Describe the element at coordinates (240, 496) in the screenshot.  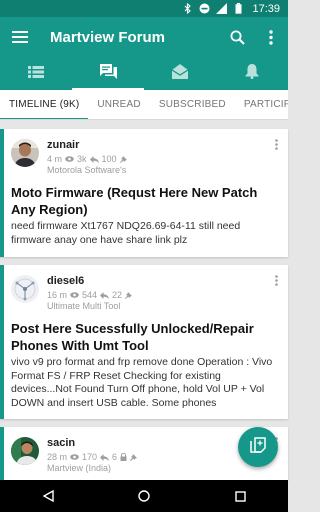
I see `recents-icon` at that location.